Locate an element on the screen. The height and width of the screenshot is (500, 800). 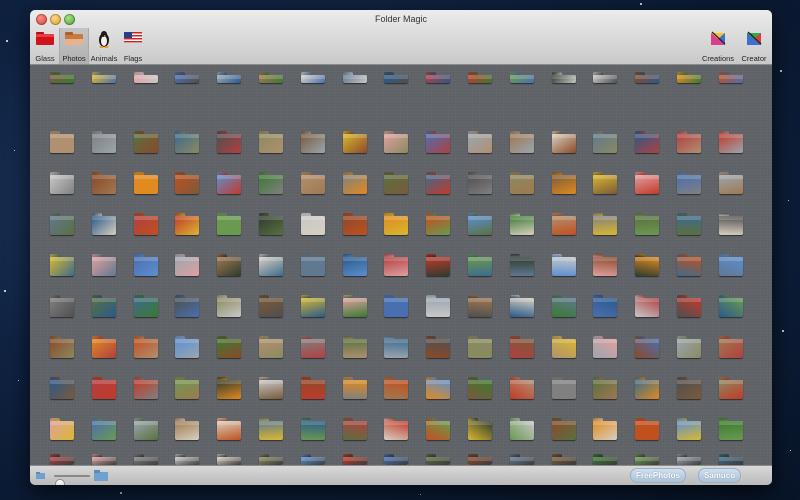
toolbar-creator-button: Creator is located at coordinates (754, 46).